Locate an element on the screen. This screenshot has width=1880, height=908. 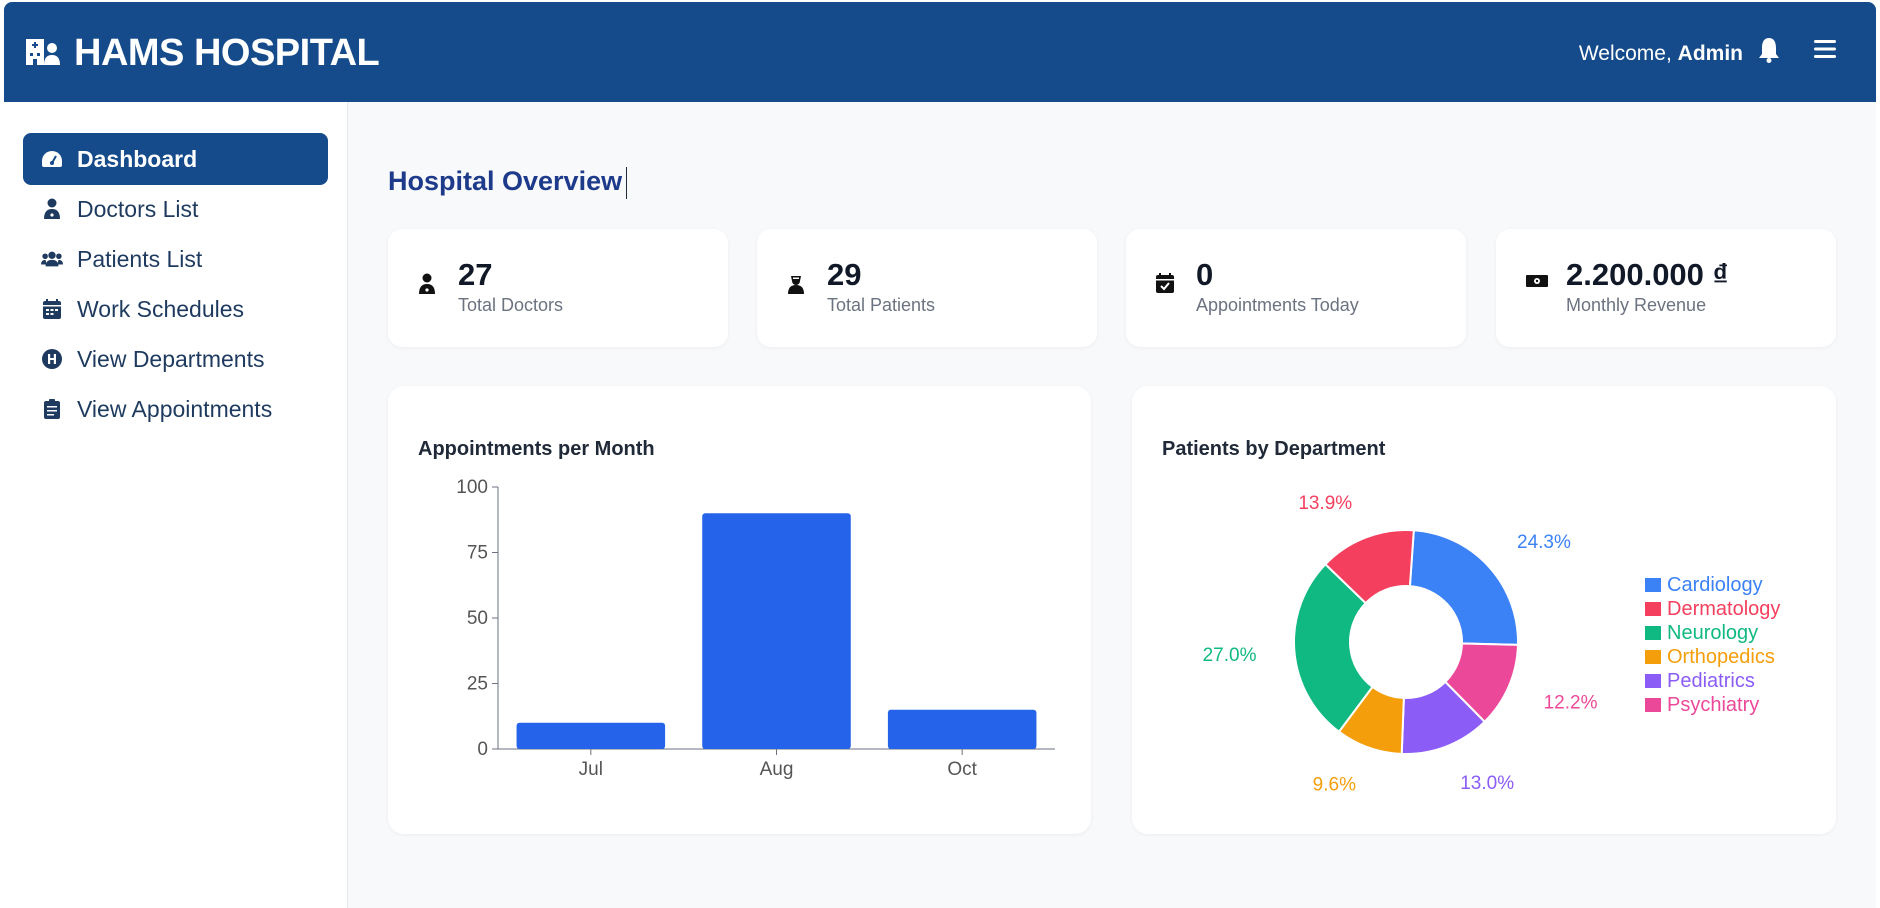
legend-item-psychiatry: Psychiatry is located at coordinates (1712, 705).